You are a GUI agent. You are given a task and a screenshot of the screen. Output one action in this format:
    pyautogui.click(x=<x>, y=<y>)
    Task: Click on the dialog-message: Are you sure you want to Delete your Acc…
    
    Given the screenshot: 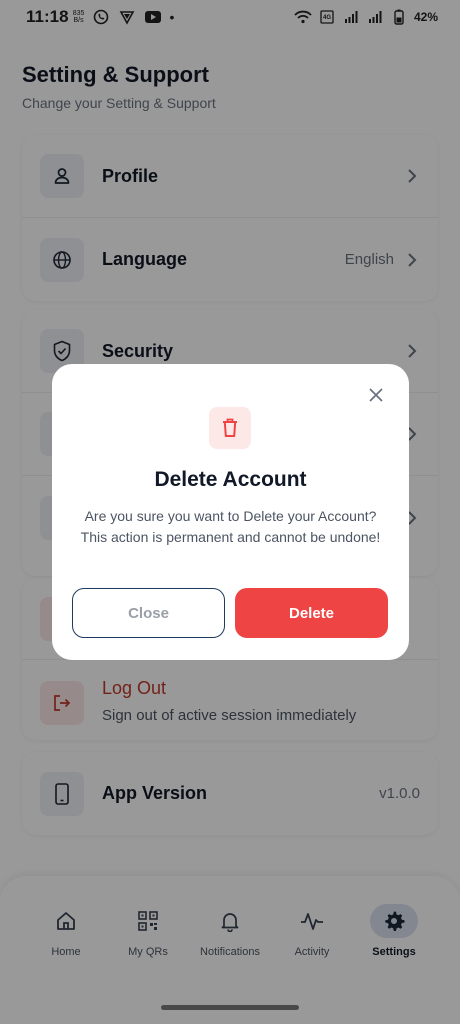 What is the action you would take?
    pyautogui.click(x=230, y=526)
    